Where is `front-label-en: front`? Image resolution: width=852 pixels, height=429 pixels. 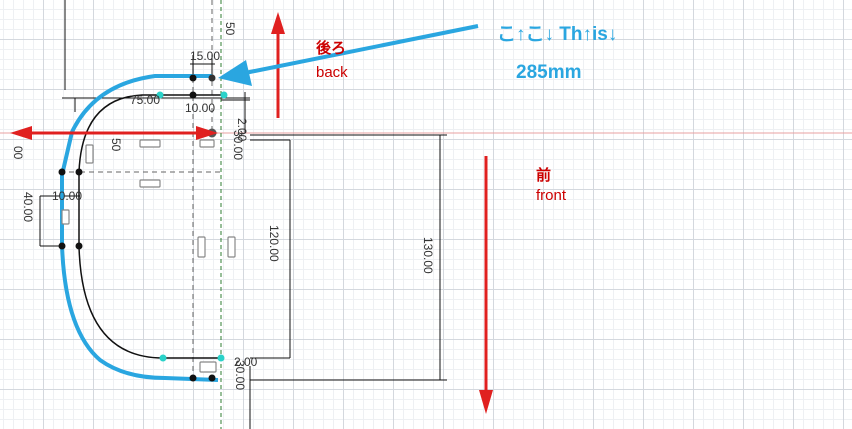 front-label-en: front is located at coordinates (551, 195).